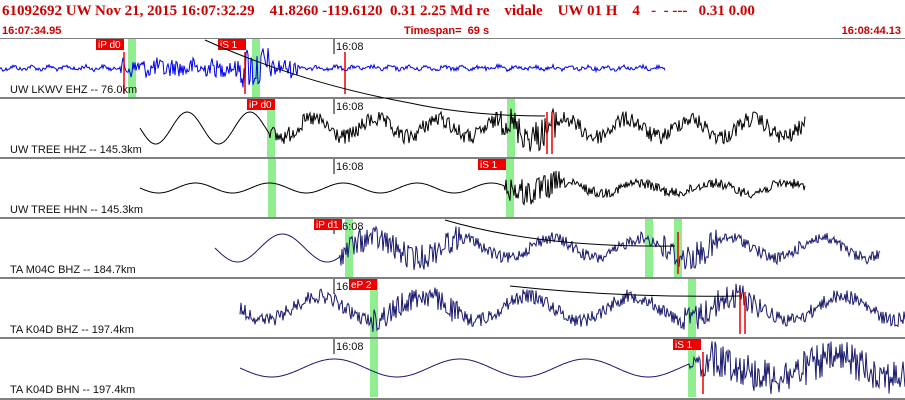 The width and height of the screenshot is (905, 400). Describe the element at coordinates (447, 31) in the screenshot. I see `timespan-label: Timespan= 69 s` at that location.